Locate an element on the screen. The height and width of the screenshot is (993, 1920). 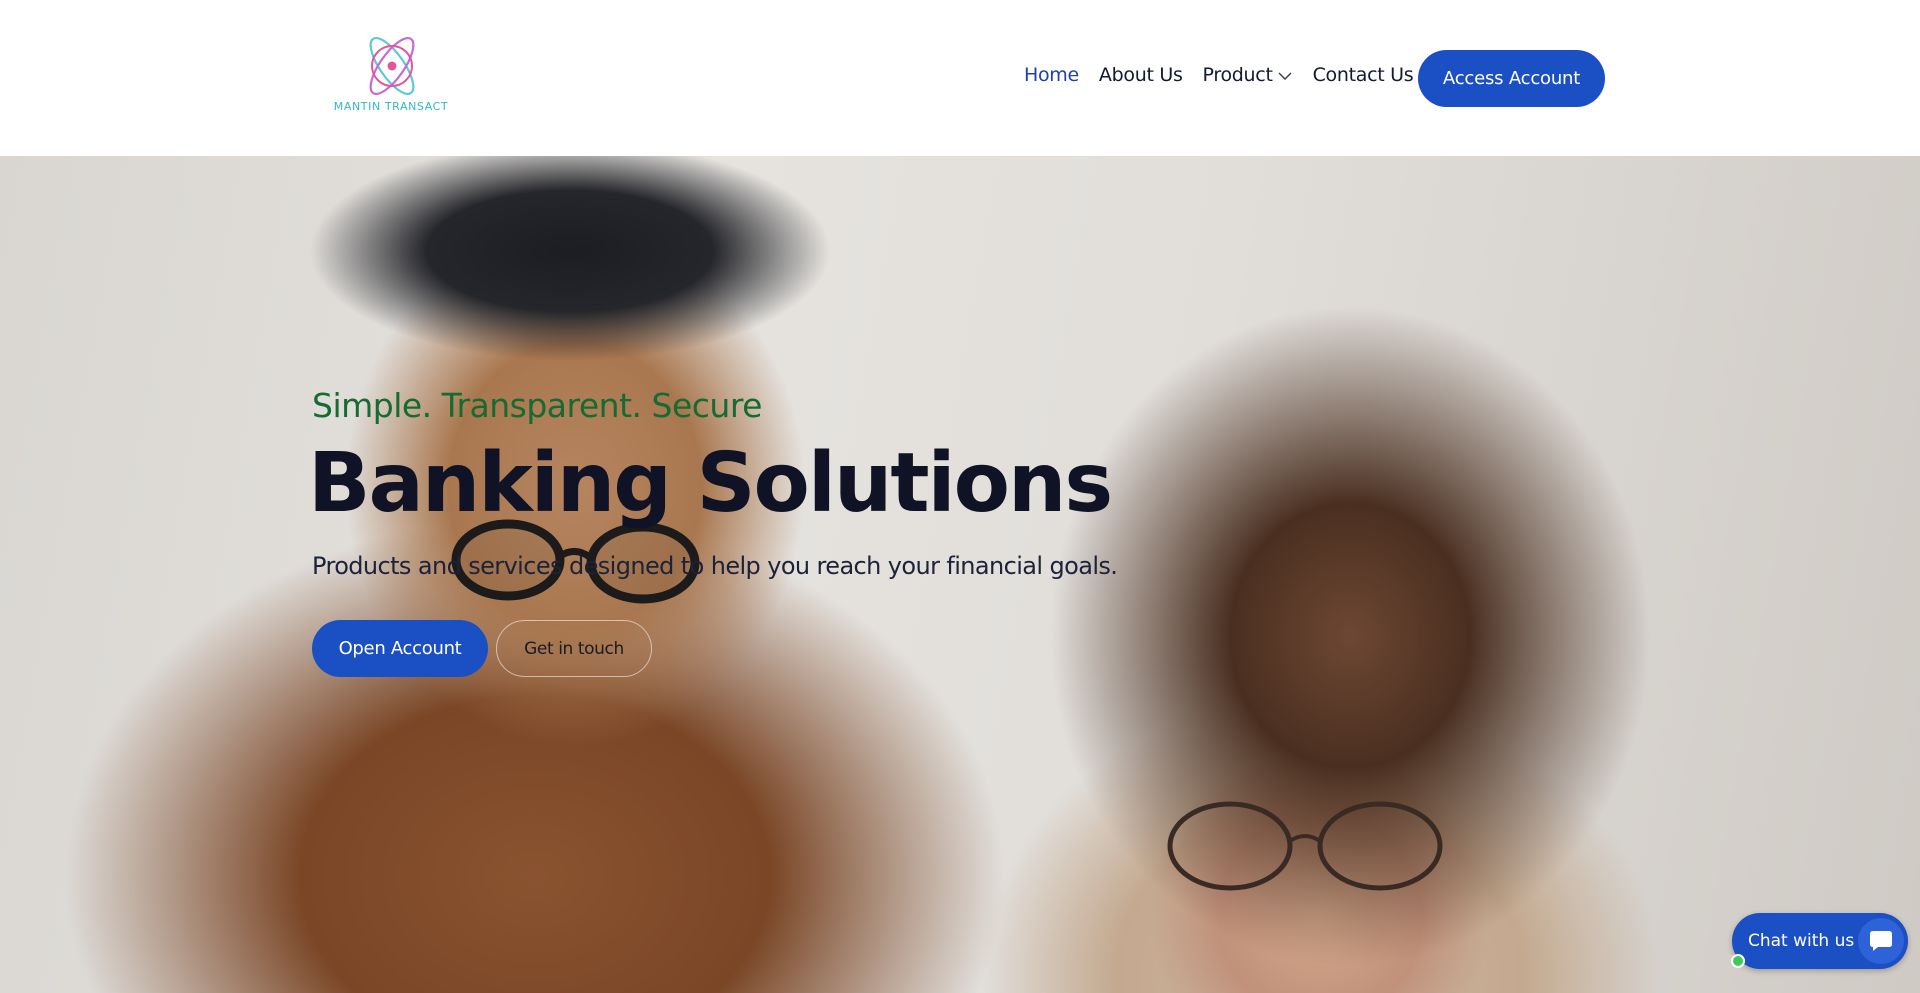
nav-about-us: About Us is located at coordinates (1141, 75).